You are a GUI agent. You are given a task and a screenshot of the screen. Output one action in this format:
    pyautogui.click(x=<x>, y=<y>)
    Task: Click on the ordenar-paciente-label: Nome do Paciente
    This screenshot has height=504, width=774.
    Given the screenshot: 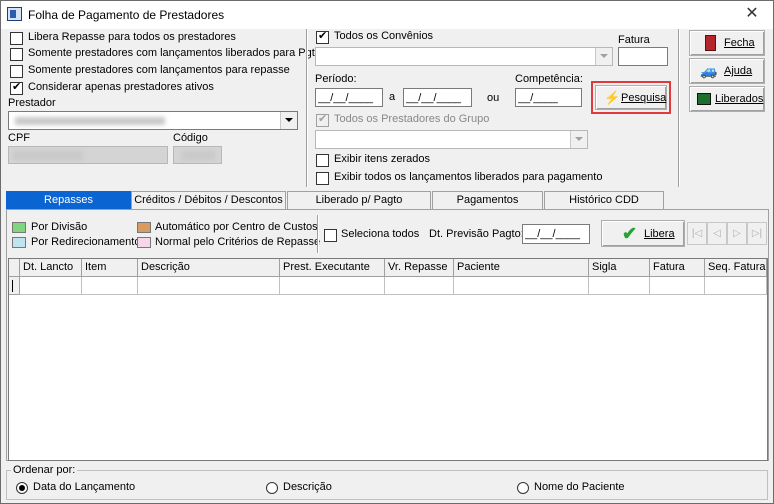 What is the action you would take?
    pyautogui.click(x=579, y=487)
    